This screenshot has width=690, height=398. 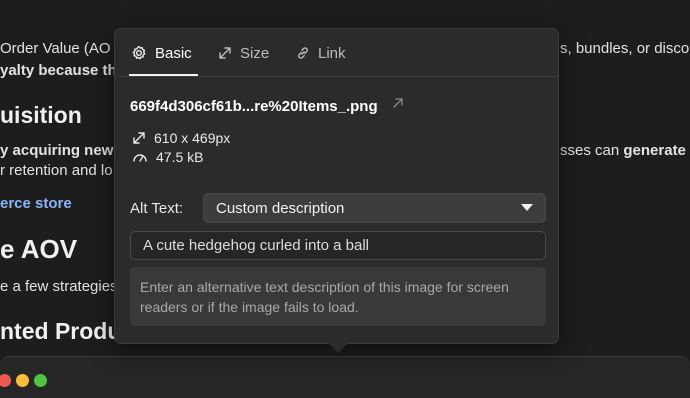 What do you see at coordinates (592, 150) in the screenshot?
I see `article-text: sses can` at bounding box center [592, 150].